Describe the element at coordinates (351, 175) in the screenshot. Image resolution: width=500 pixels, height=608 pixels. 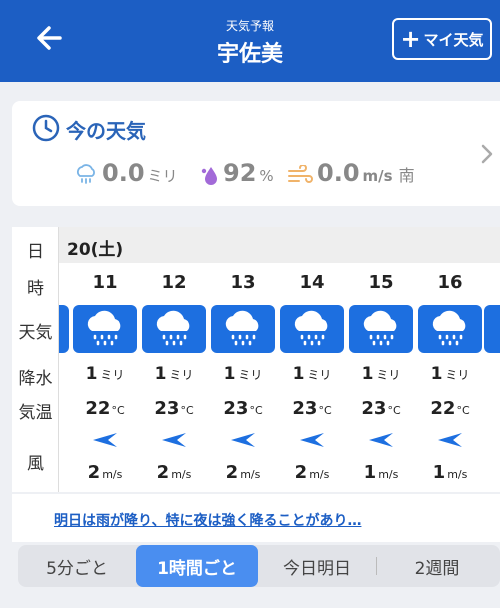
I see `current-wind: 0.0 m/s 南` at that location.